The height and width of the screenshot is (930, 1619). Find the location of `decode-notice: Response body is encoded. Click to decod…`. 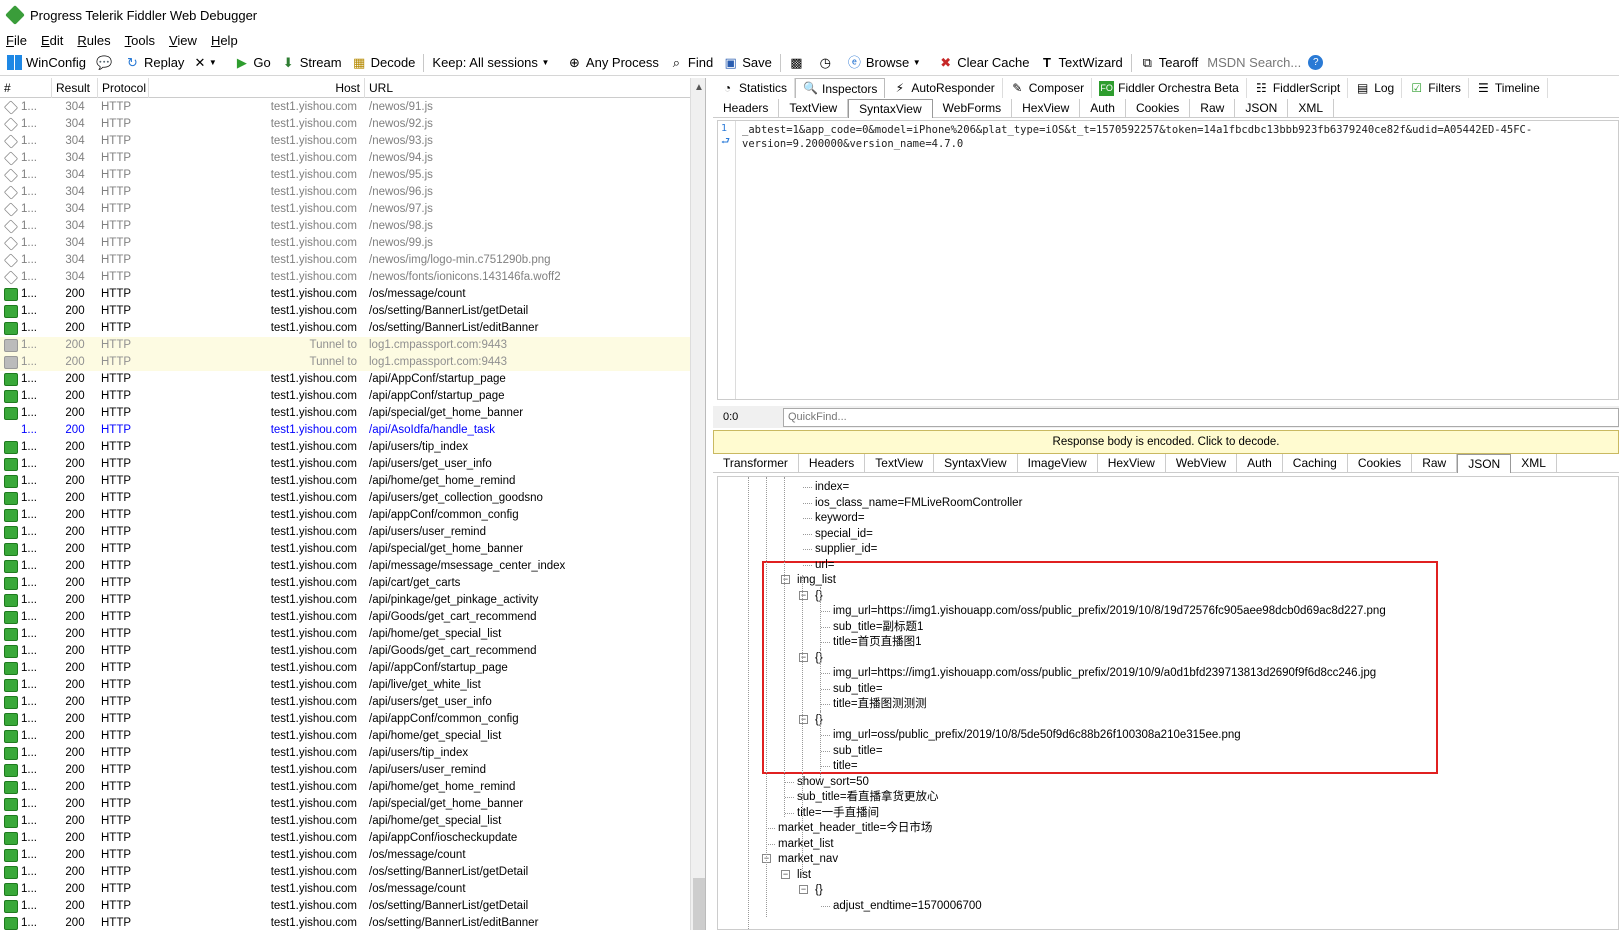

decode-notice: Response body is encoded. Click to decod… is located at coordinates (1166, 442).